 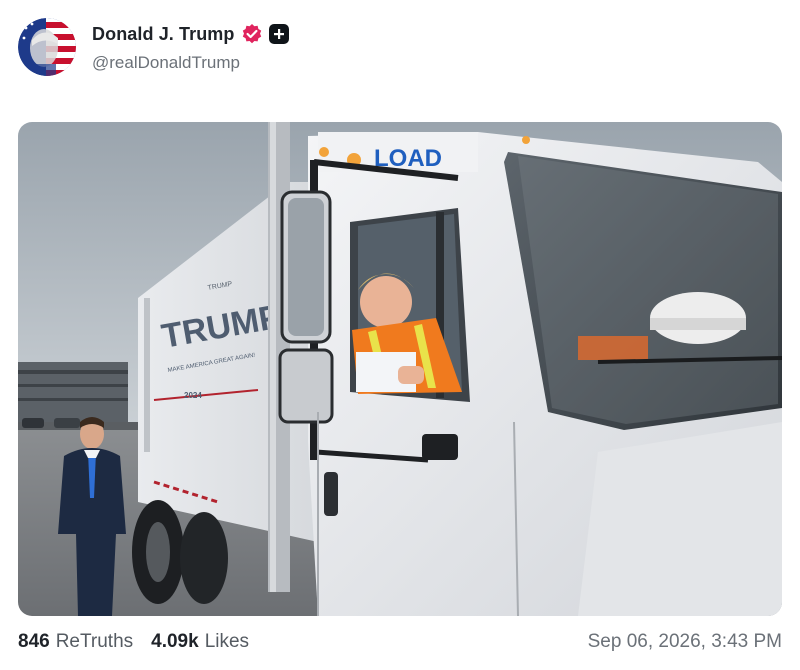 I want to click on author-avatar, so click(x=47, y=47).